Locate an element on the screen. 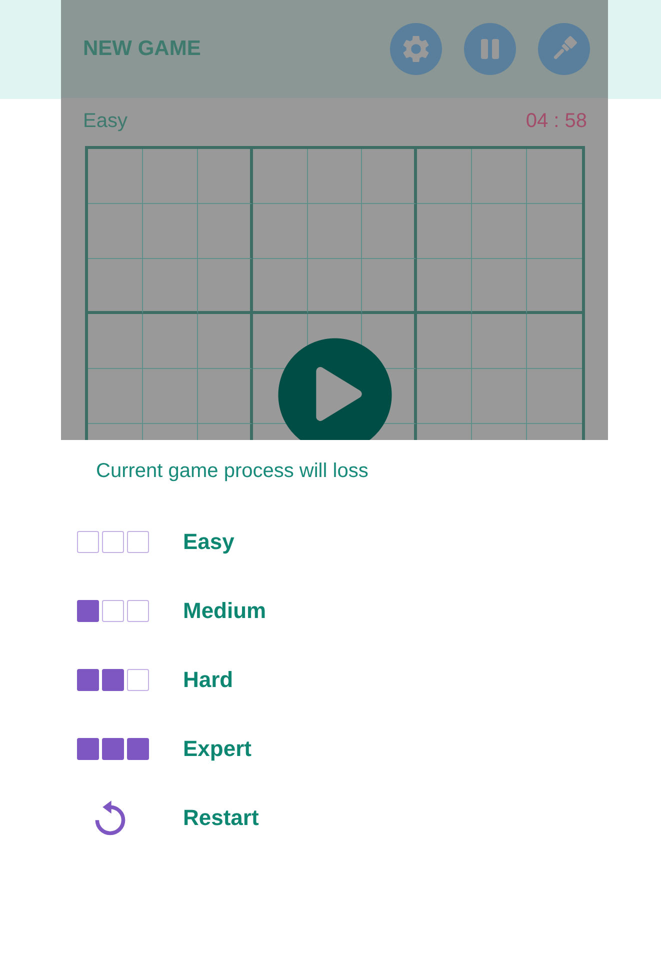 The image size is (661, 970). play-icon is located at coordinates (339, 394).